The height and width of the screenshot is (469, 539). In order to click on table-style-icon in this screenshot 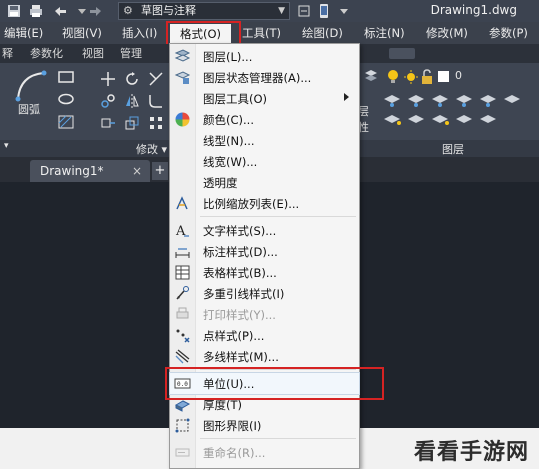, I will do `click(182, 272)`.